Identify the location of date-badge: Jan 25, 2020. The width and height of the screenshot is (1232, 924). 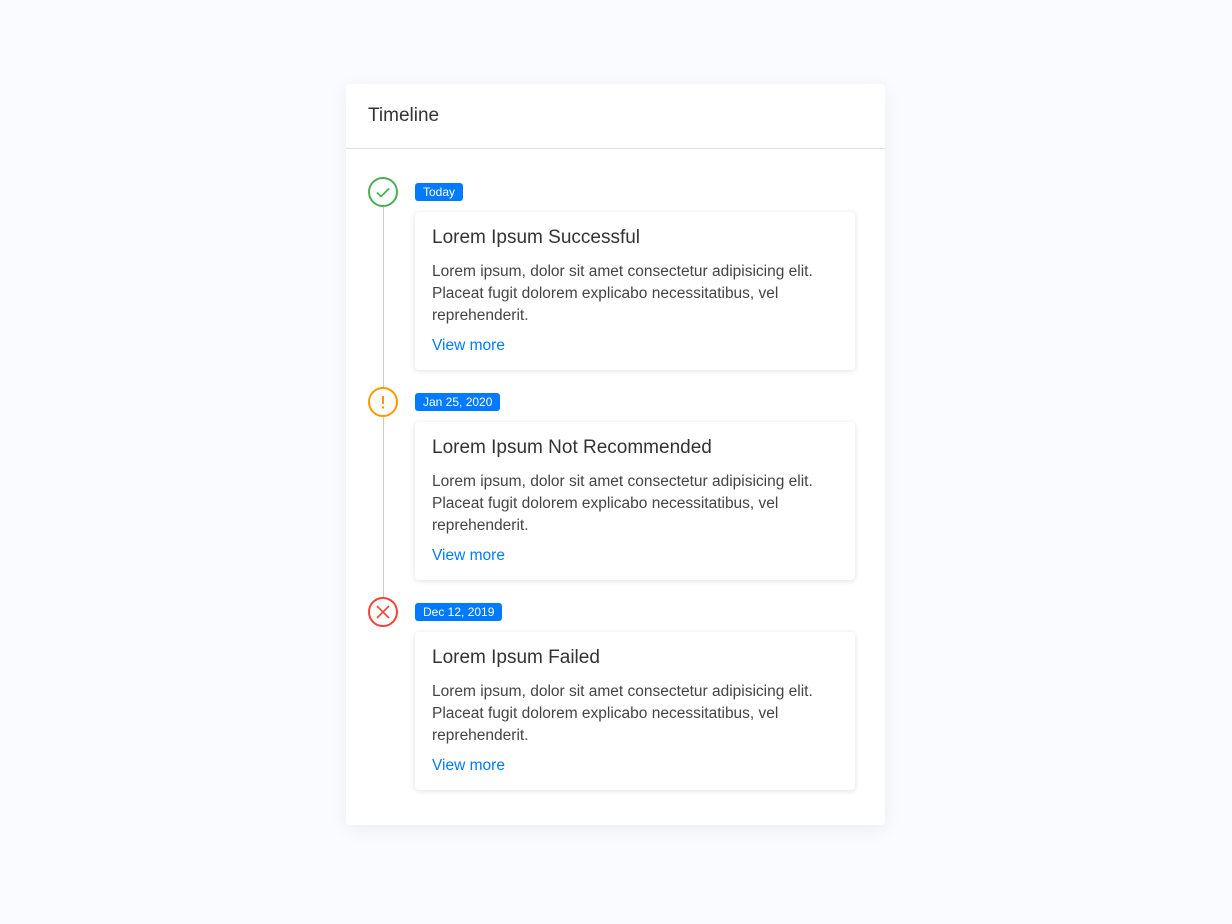
(458, 402).